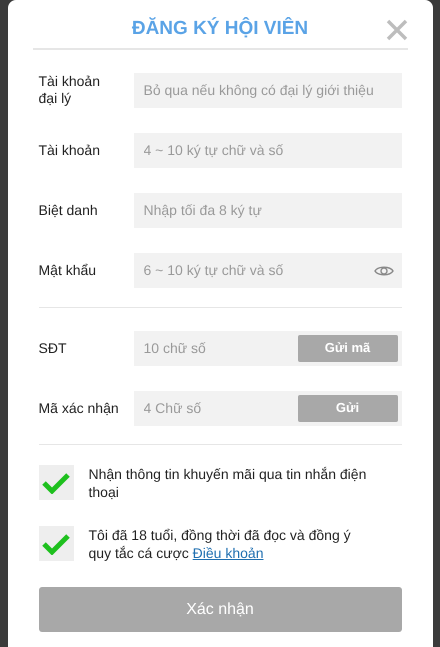 The width and height of the screenshot is (440, 647). What do you see at coordinates (220, 544) in the screenshot?
I see `agreement-text: Tôi đã 18 tuổi, đồng thời đã đọc và đồng ý quy tắc cá cược Điều khoản` at bounding box center [220, 544].